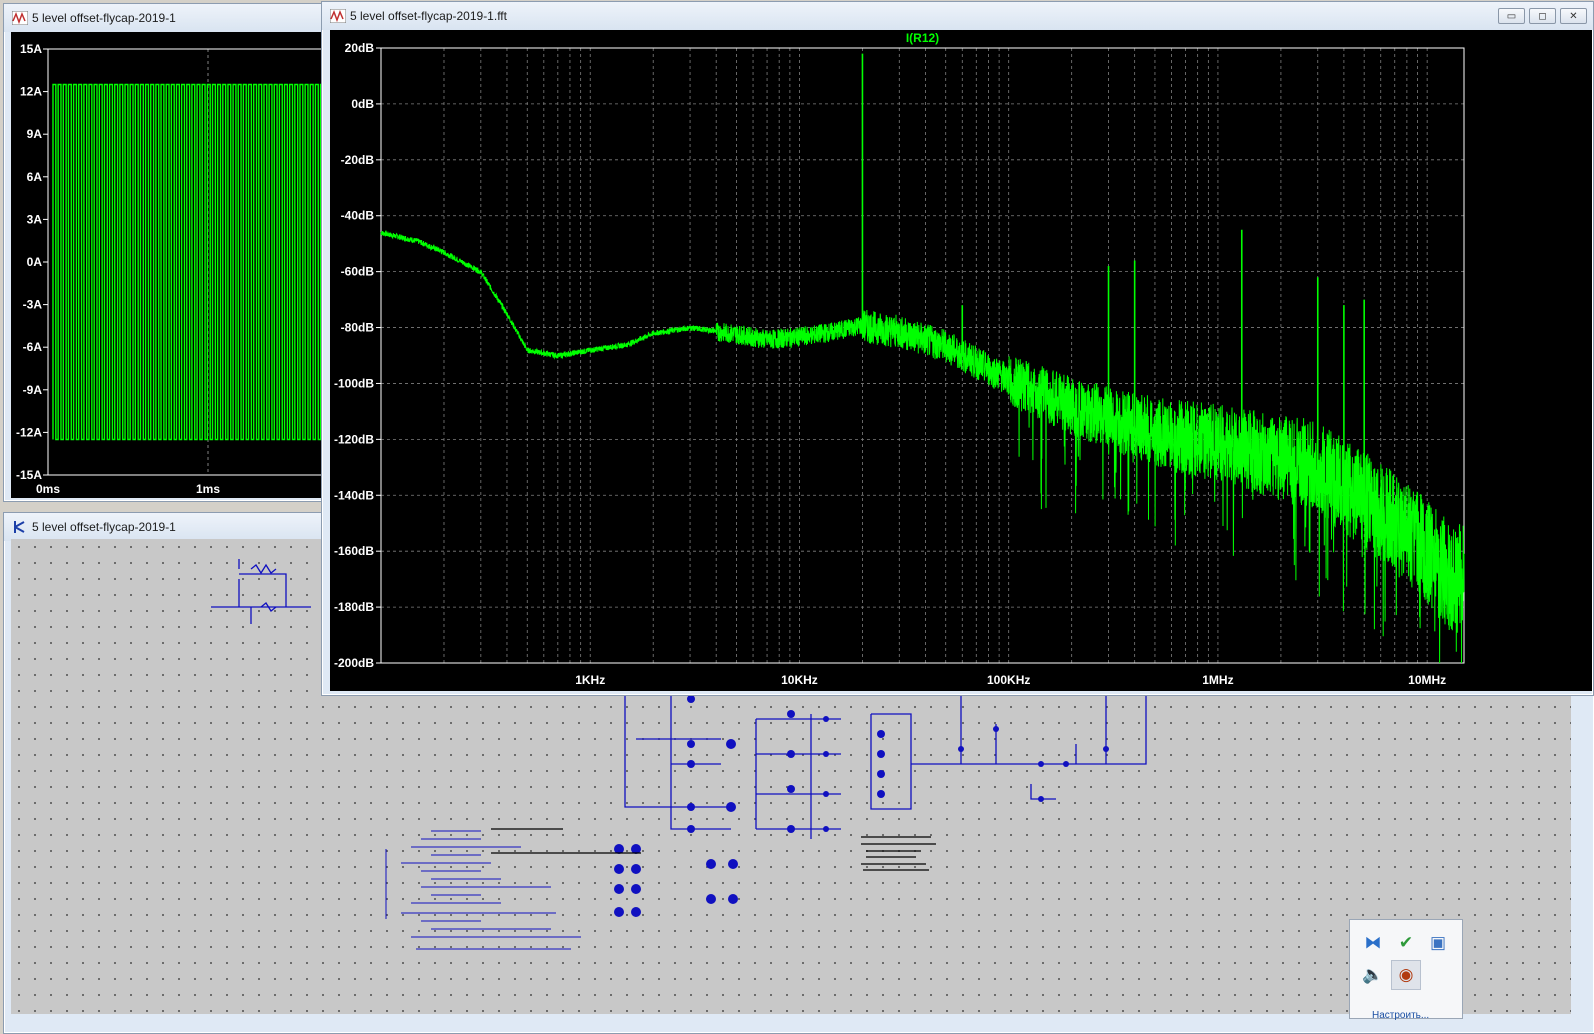  What do you see at coordinates (48, 489) in the screenshot?
I see `x-tick-label: 0ms` at bounding box center [48, 489].